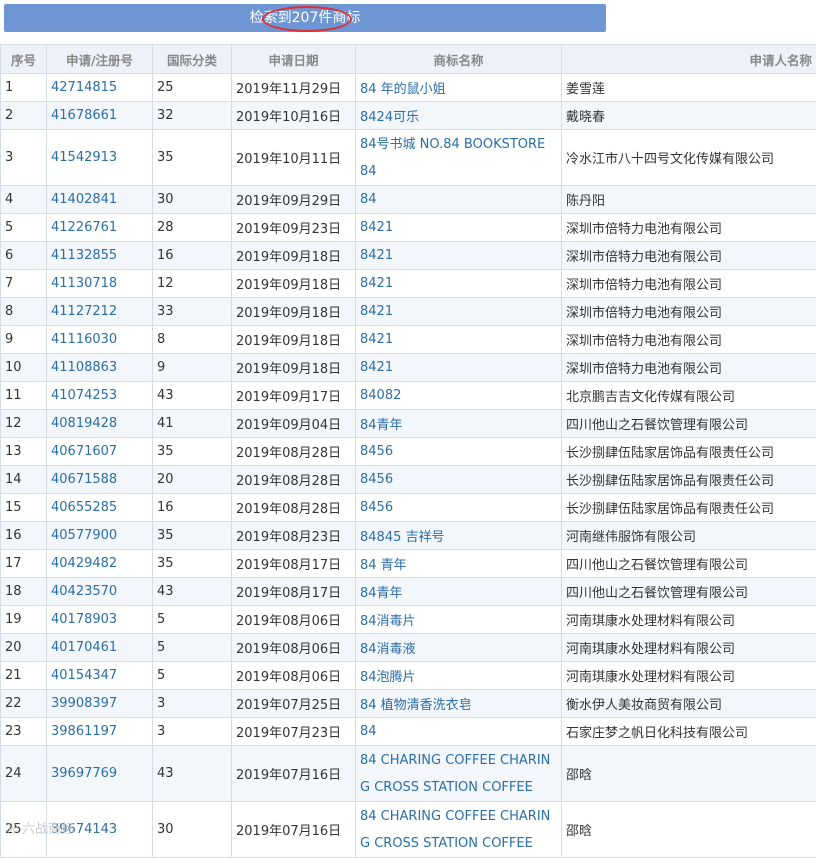 Image resolution: width=816 pixels, height=858 pixels. Describe the element at coordinates (84, 367) in the screenshot. I see `registration-number-link-text: 41108863` at that location.